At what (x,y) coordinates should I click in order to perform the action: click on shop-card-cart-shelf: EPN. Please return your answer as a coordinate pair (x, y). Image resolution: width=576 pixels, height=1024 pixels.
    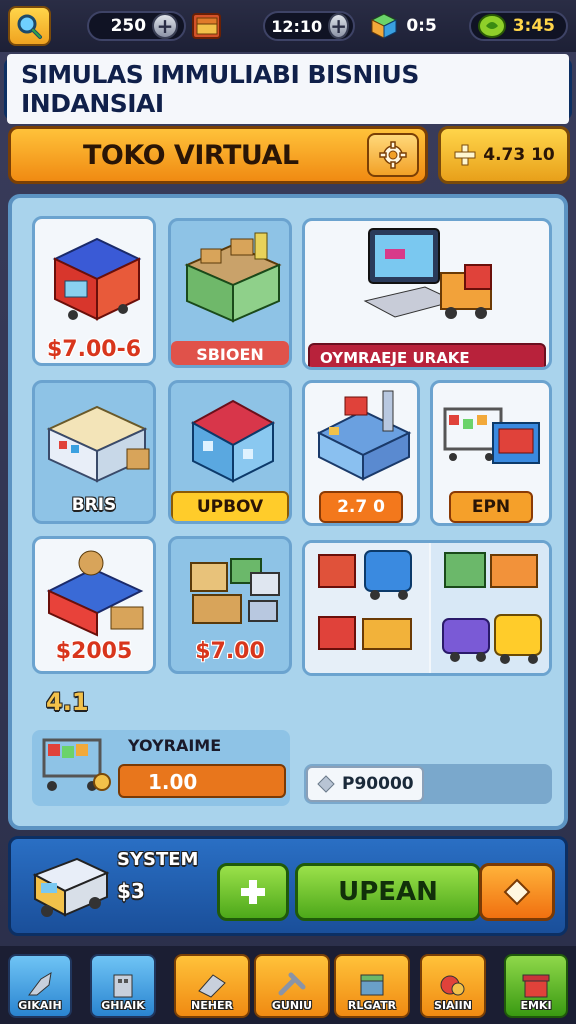
    Looking at the image, I should click on (491, 453).